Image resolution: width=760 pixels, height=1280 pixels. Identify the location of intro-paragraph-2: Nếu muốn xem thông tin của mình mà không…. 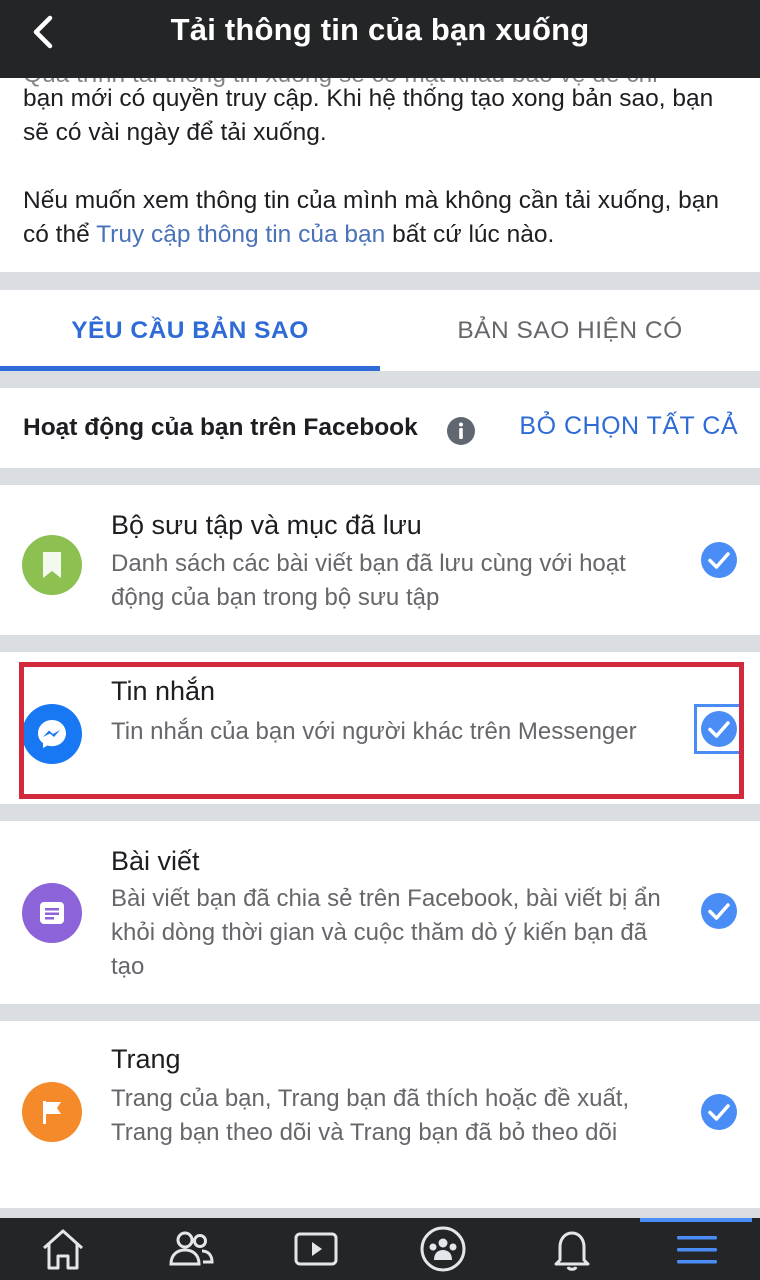
(380, 218).